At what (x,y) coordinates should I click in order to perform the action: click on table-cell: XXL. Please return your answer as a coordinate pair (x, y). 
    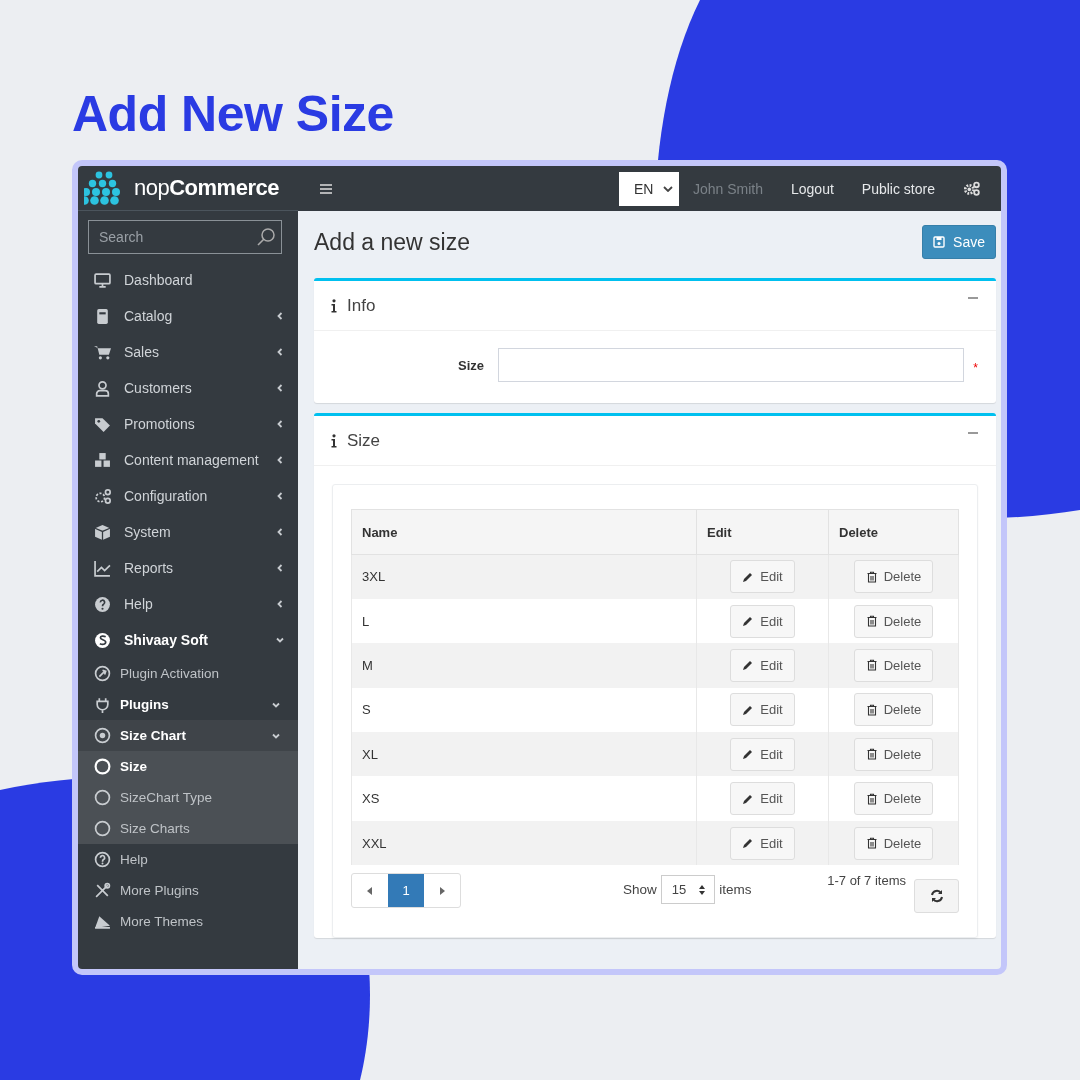
    Looking at the image, I should click on (524, 843).